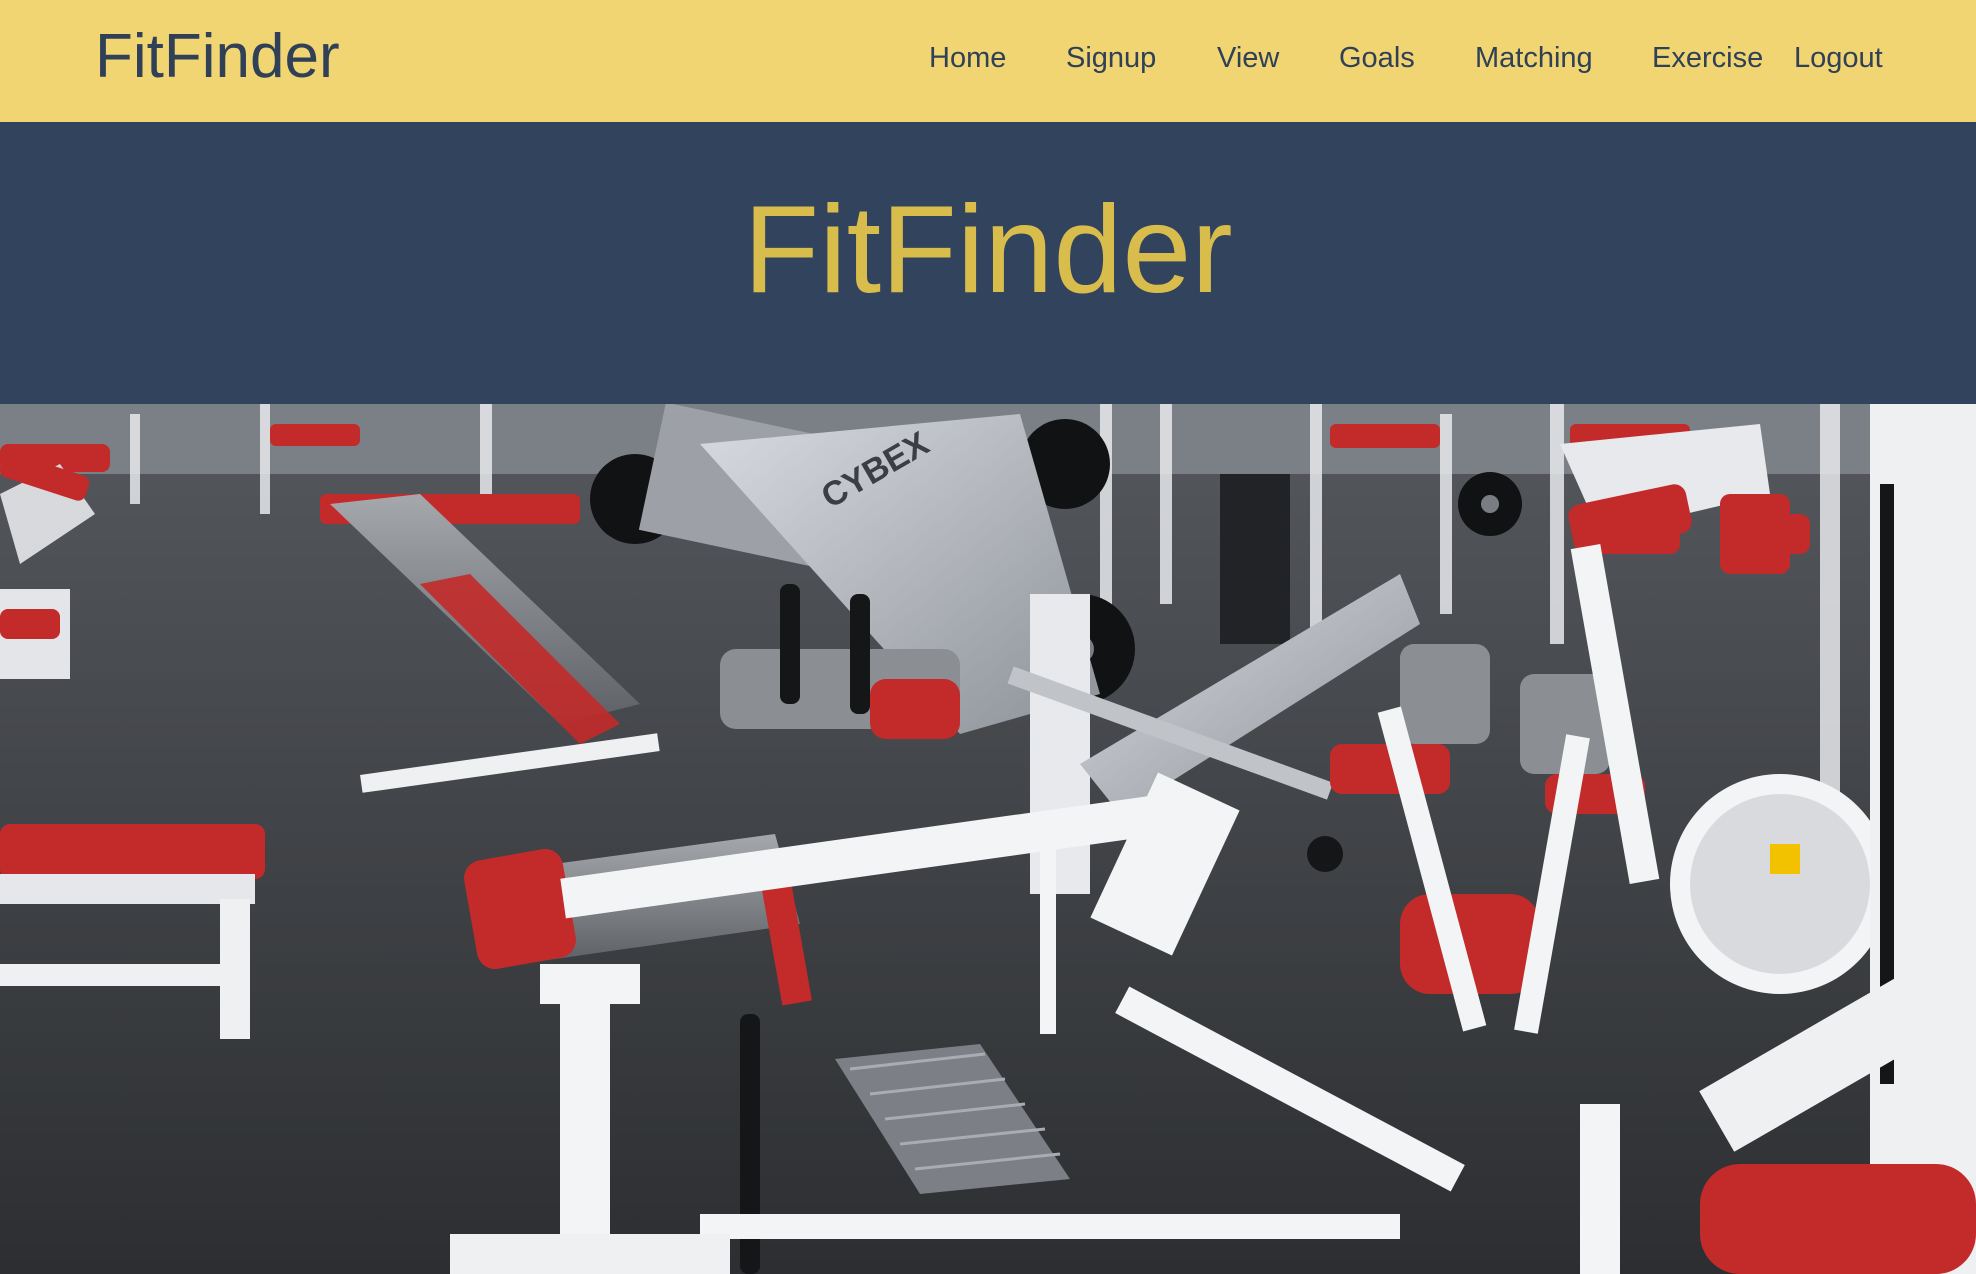 This screenshot has height=1274, width=1976. I want to click on nav-link-exercise: Exercise, so click(1707, 58).